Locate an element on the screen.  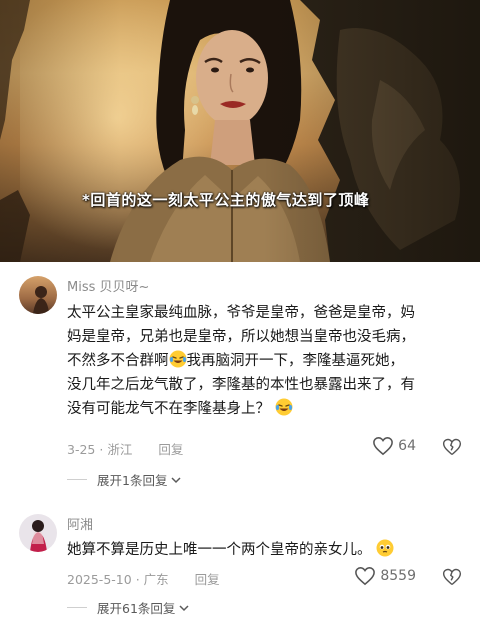
comment-line-with-emoji: 没有可能龙气不在李隆基身上？ is located at coordinates (264, 409).